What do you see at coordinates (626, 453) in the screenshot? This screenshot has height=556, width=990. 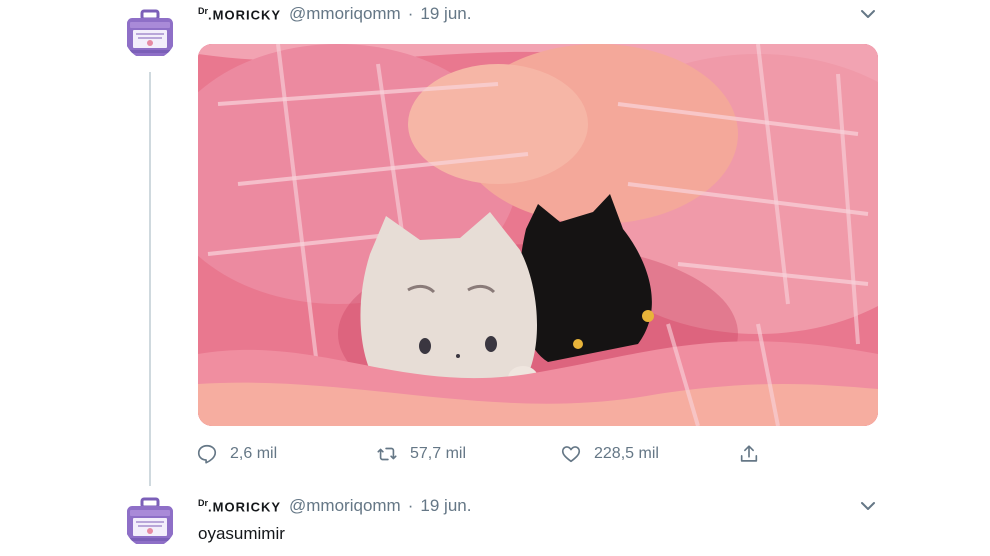 I see `like-count: 228,5 mil` at bounding box center [626, 453].